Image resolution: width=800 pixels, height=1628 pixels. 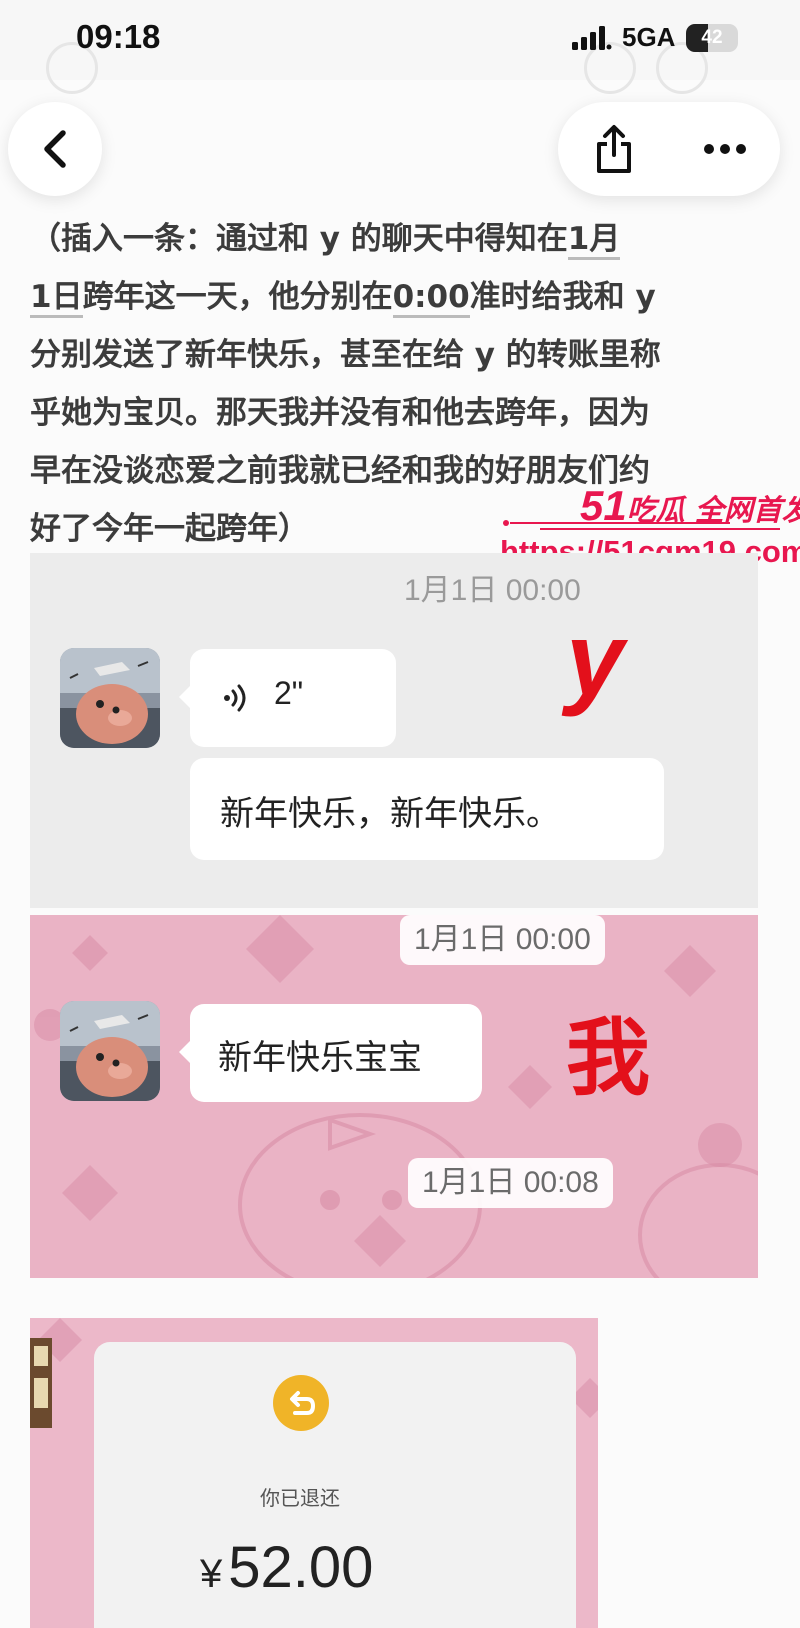 I want to click on more-button, so click(x=724, y=149).